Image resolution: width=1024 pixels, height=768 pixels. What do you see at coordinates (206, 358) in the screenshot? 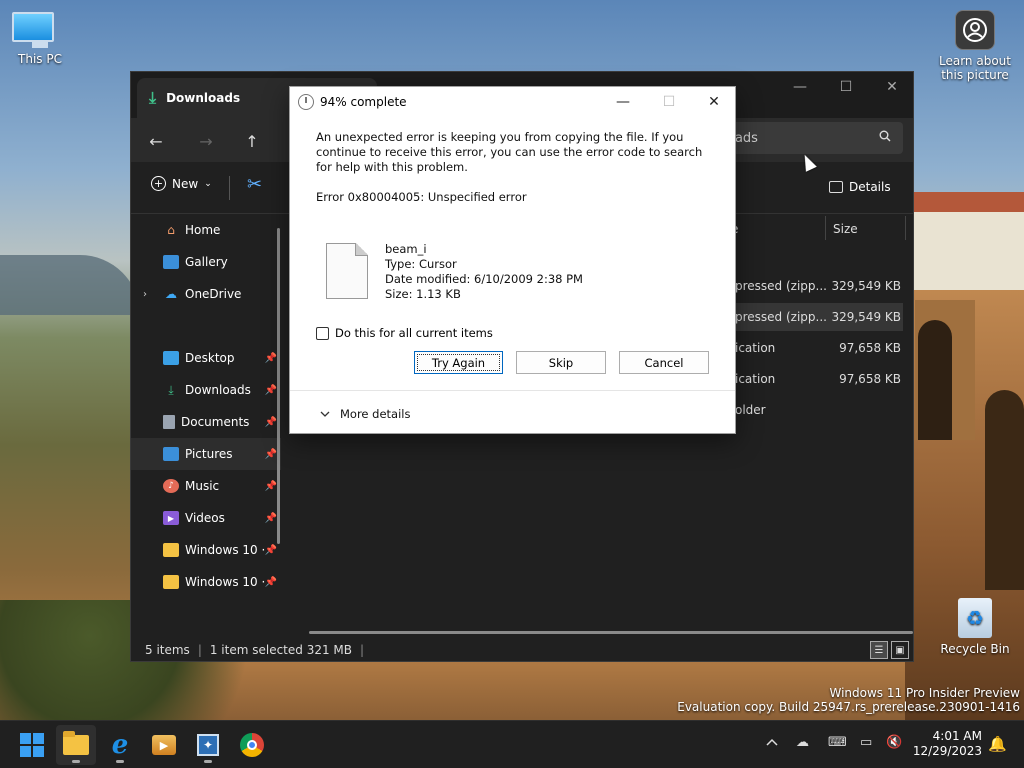
I see `sidebar-item-desktop: Desktop 📌` at bounding box center [206, 358].